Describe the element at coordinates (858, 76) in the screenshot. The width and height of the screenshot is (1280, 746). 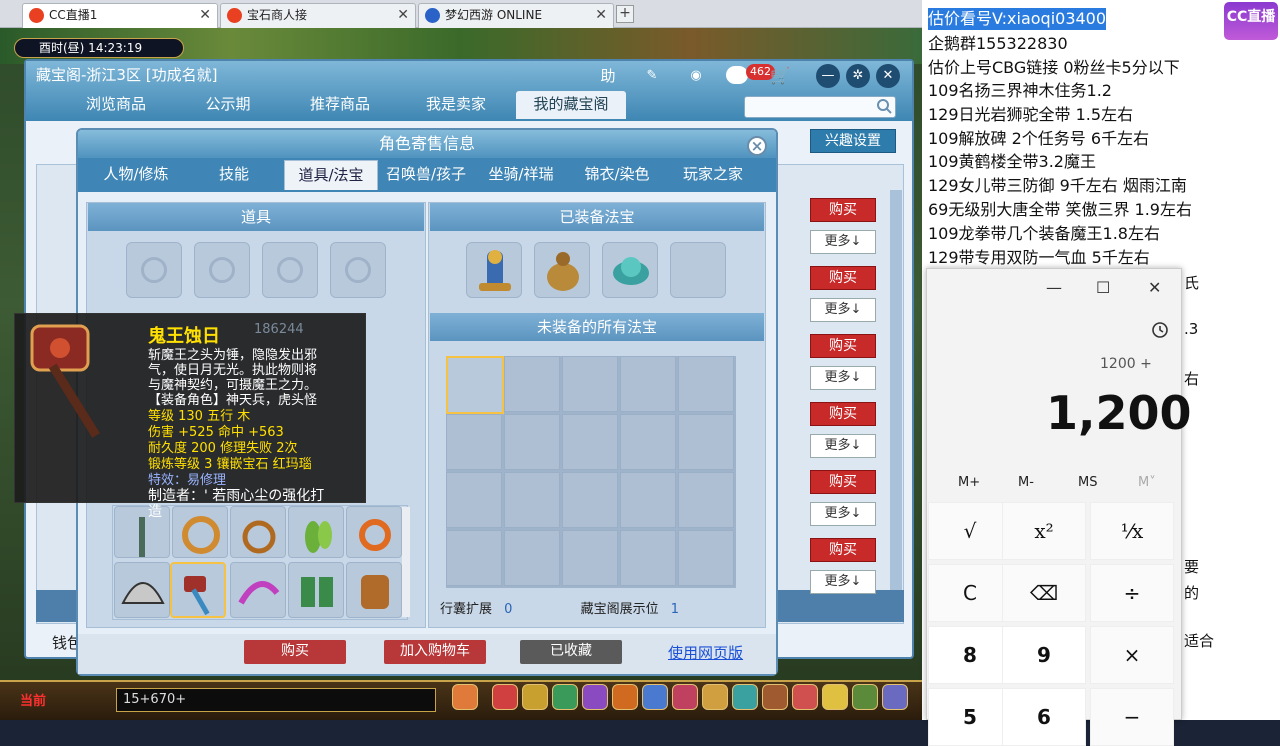
I see `settings-gear-icon: ✲` at that location.